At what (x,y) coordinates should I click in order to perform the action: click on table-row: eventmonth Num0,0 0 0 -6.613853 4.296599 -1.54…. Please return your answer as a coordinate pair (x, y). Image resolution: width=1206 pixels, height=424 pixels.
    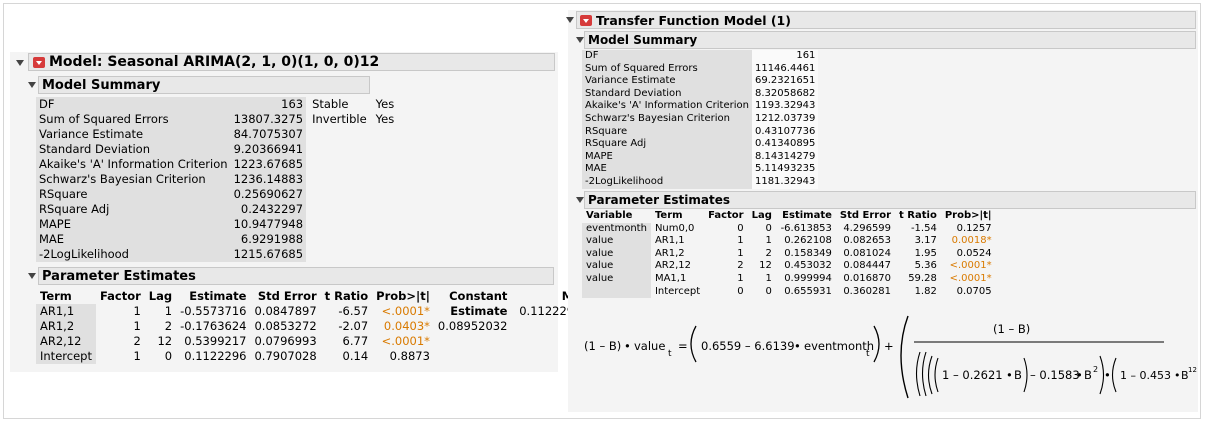
    Looking at the image, I should click on (789, 229).